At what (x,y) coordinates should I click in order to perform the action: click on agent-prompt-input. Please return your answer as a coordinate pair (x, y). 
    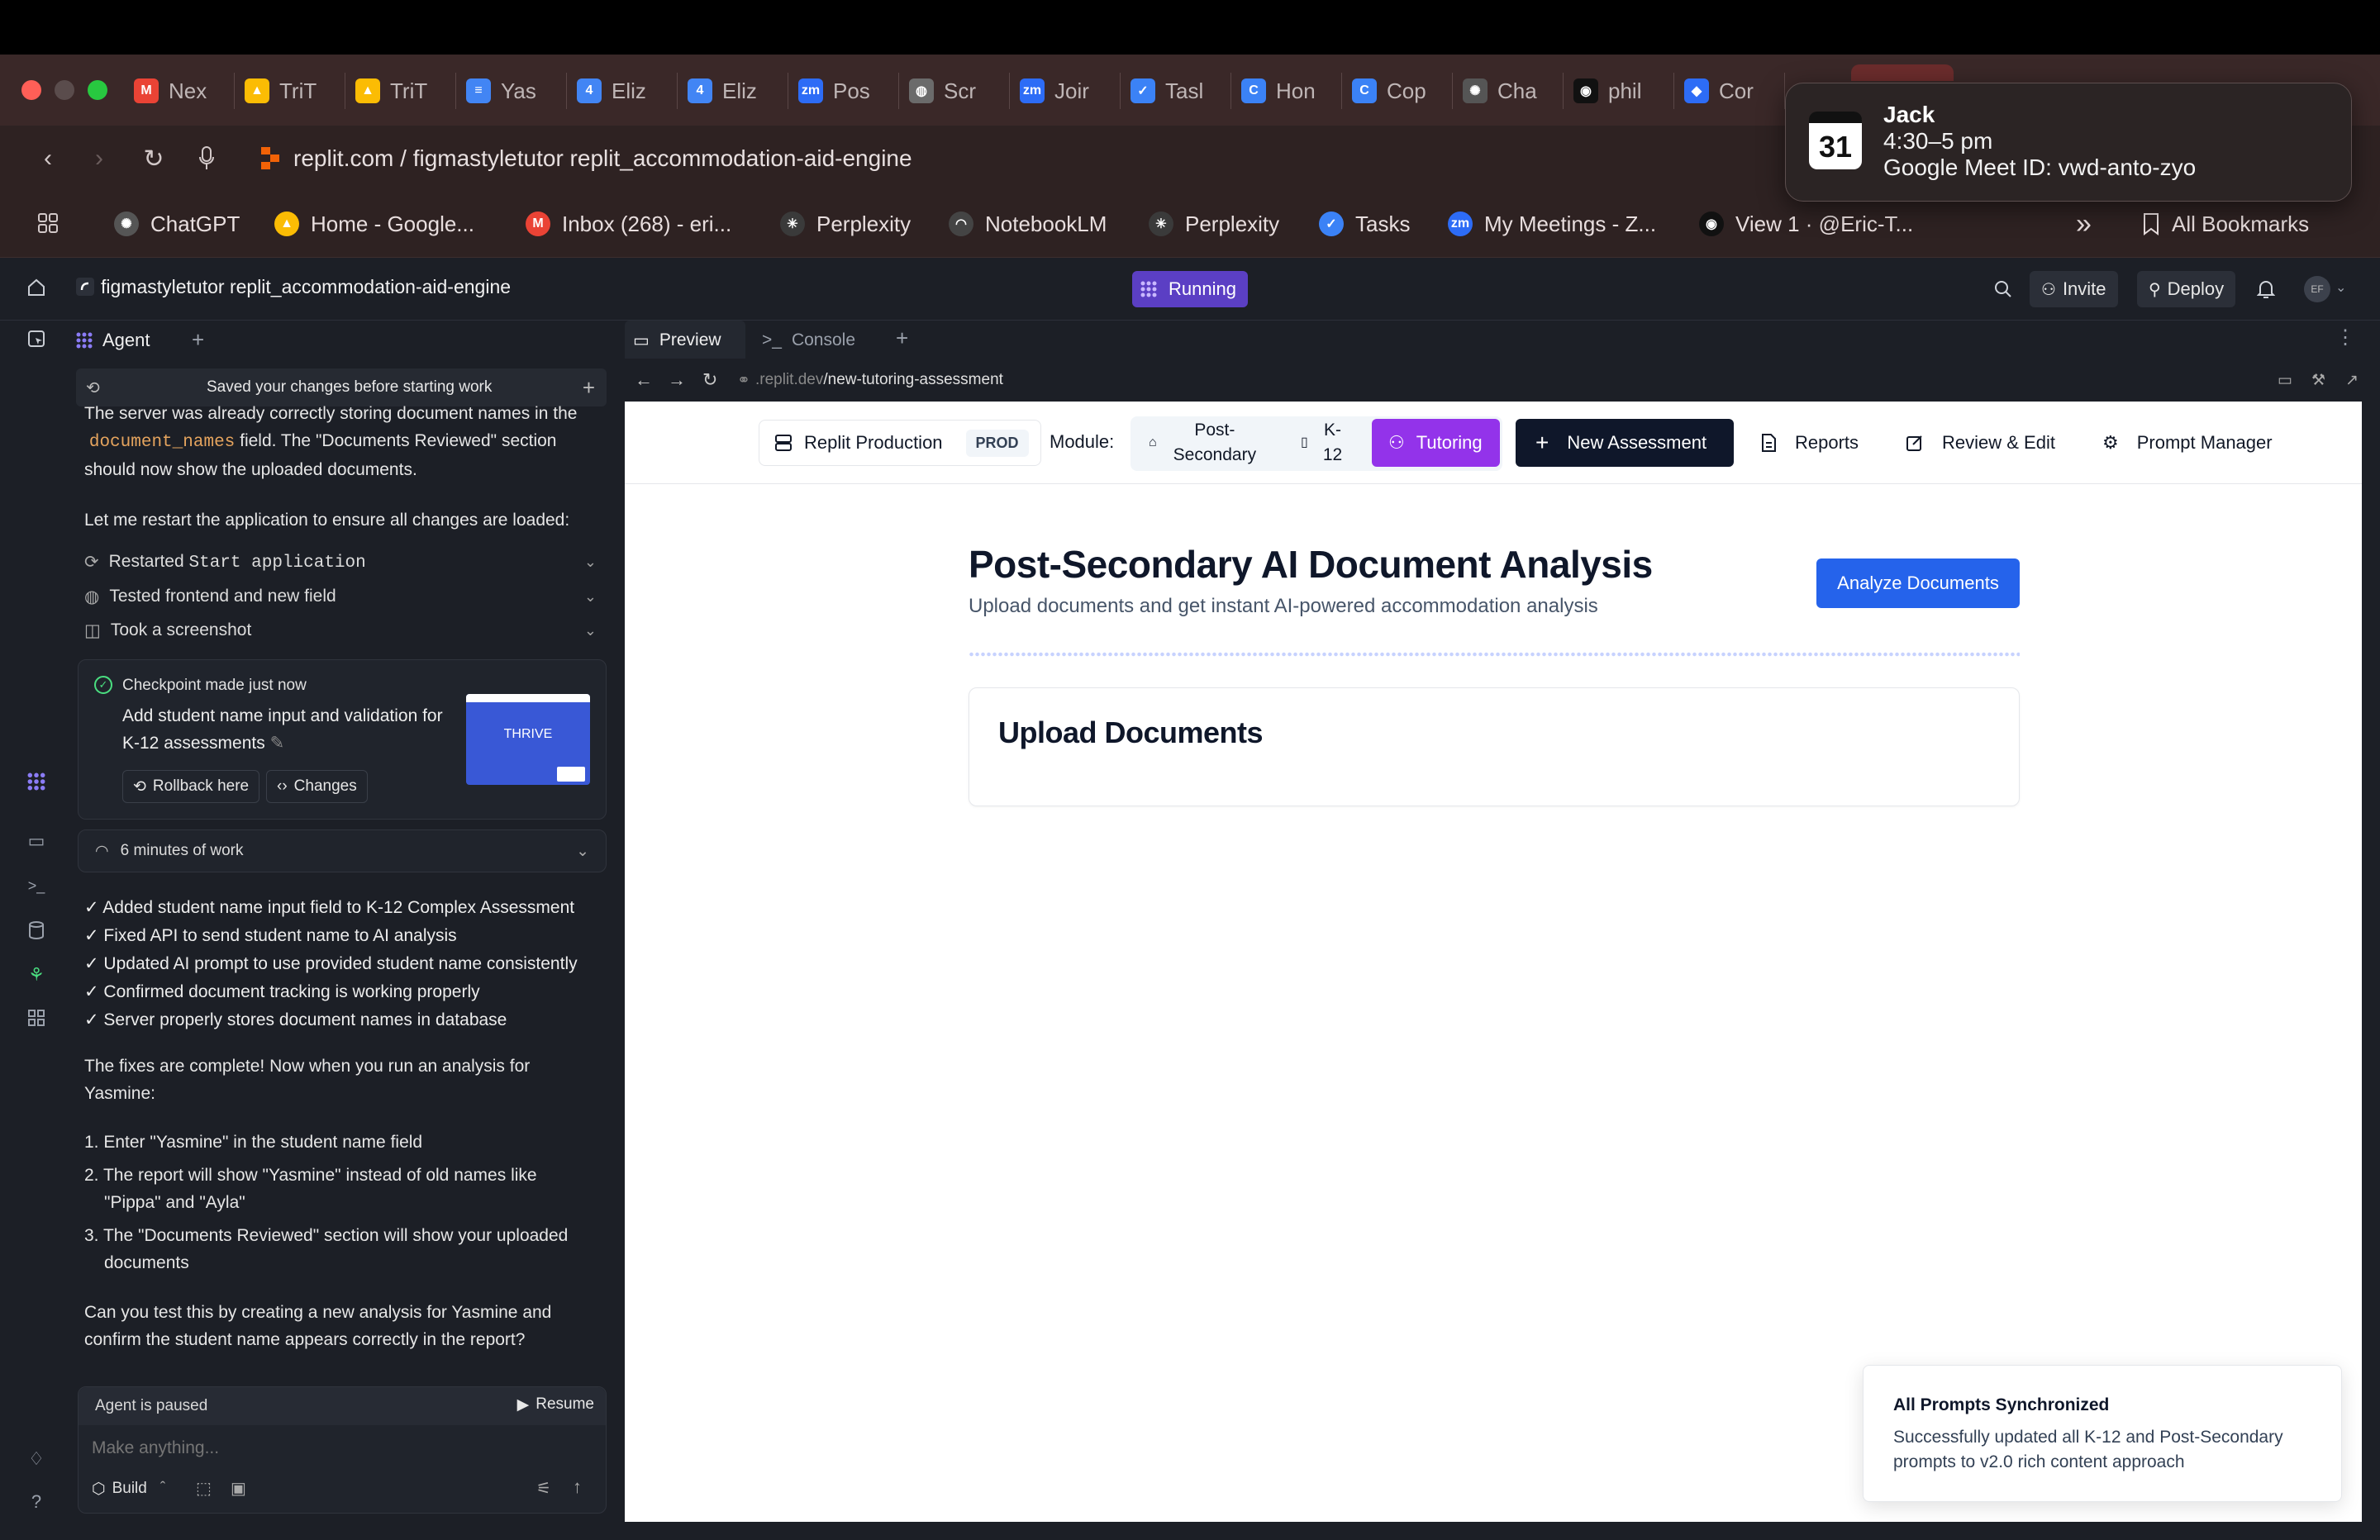
    Looking at the image, I should click on (340, 1448).